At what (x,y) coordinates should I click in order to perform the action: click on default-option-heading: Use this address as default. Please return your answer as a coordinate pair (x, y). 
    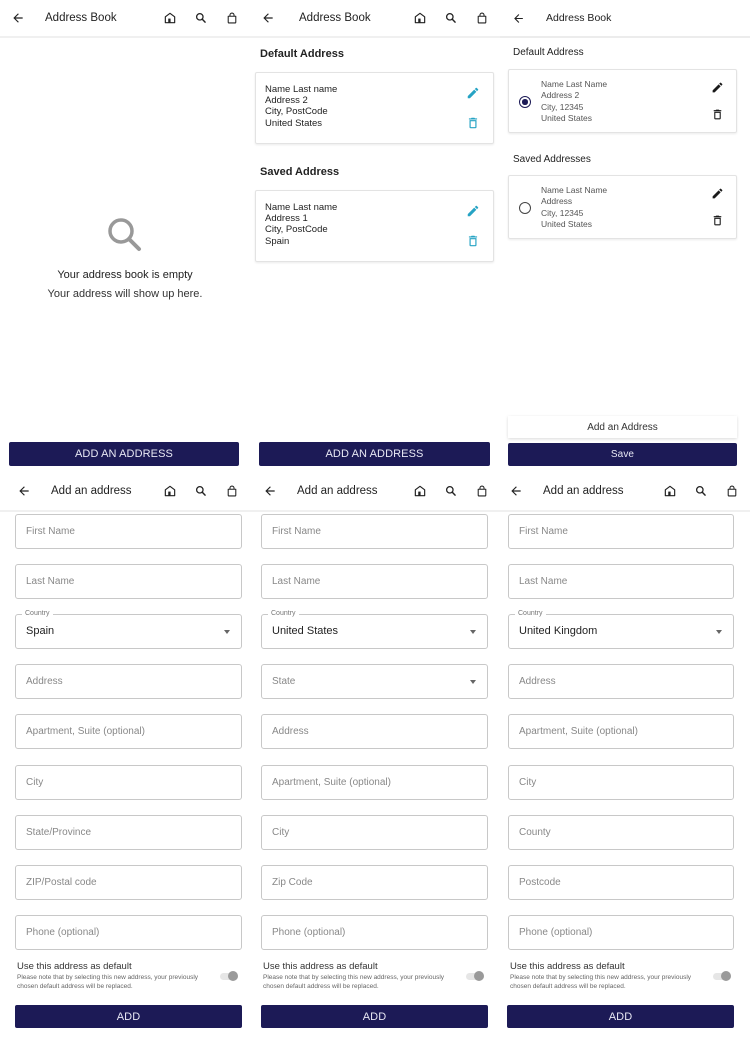
    Looking at the image, I should click on (567, 966).